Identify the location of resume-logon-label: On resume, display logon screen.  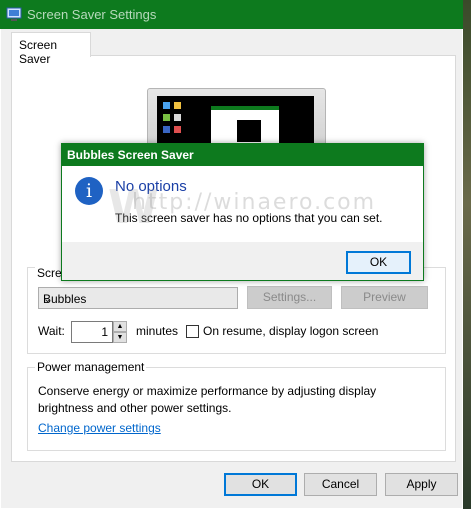
(290, 331).